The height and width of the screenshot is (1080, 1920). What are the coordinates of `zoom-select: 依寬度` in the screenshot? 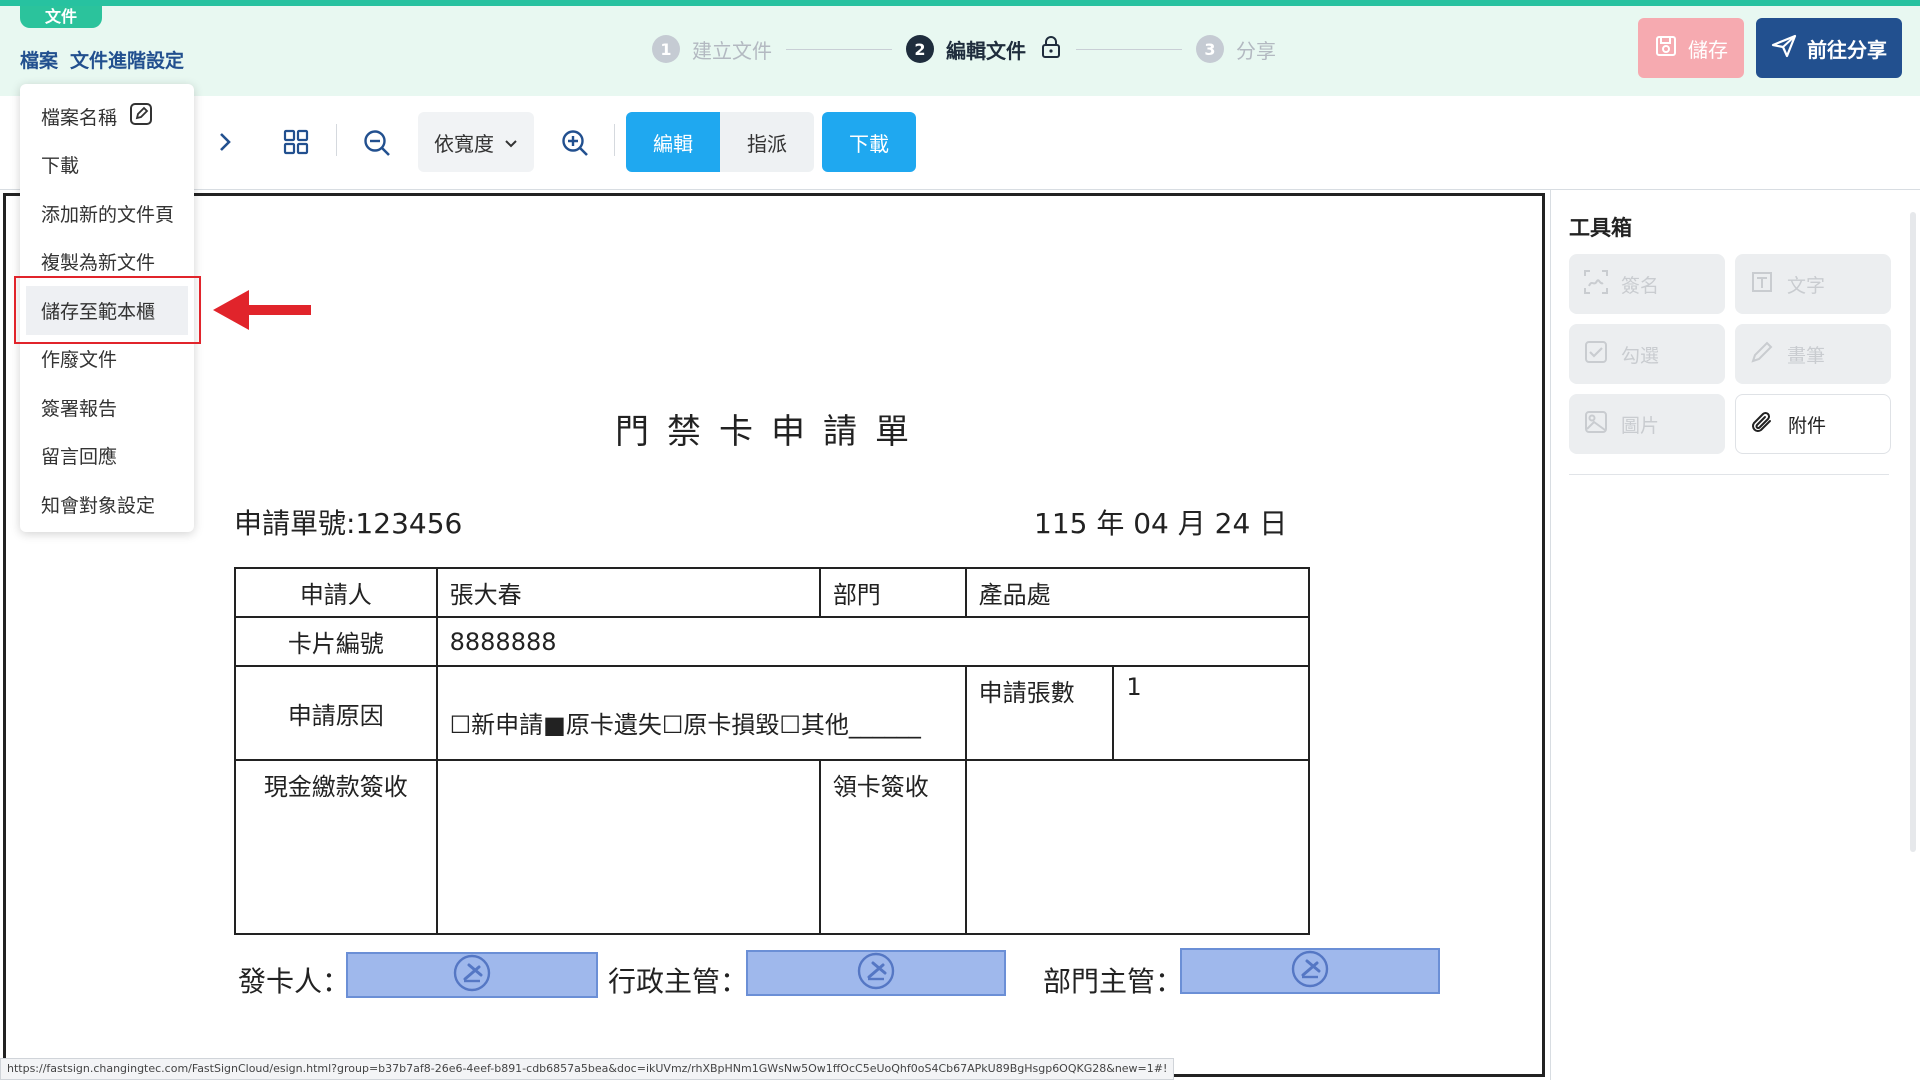 It's located at (476, 142).